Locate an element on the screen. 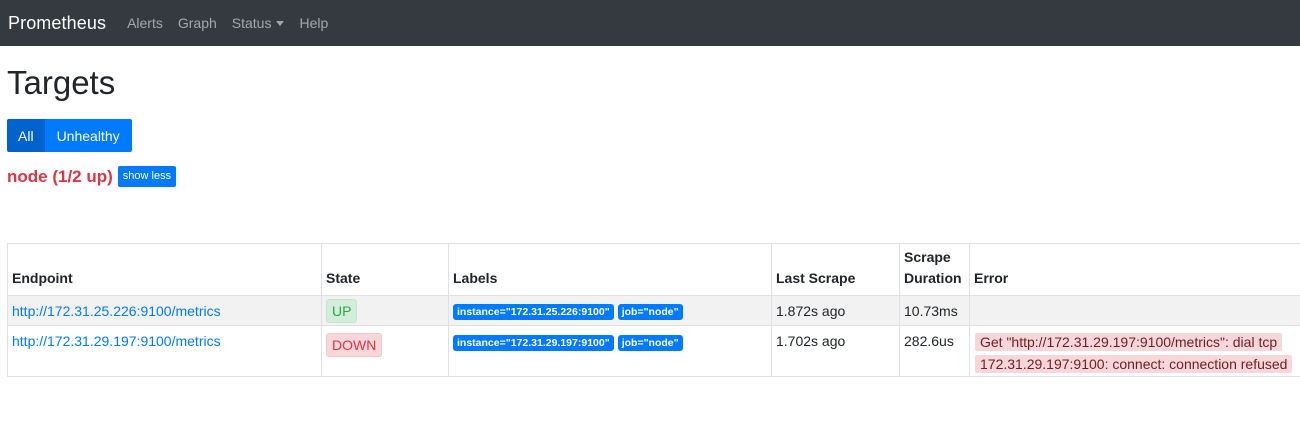 The image size is (1300, 426). endpoint-cell: http://172.31.25.226:9100/metrics is located at coordinates (164, 310).